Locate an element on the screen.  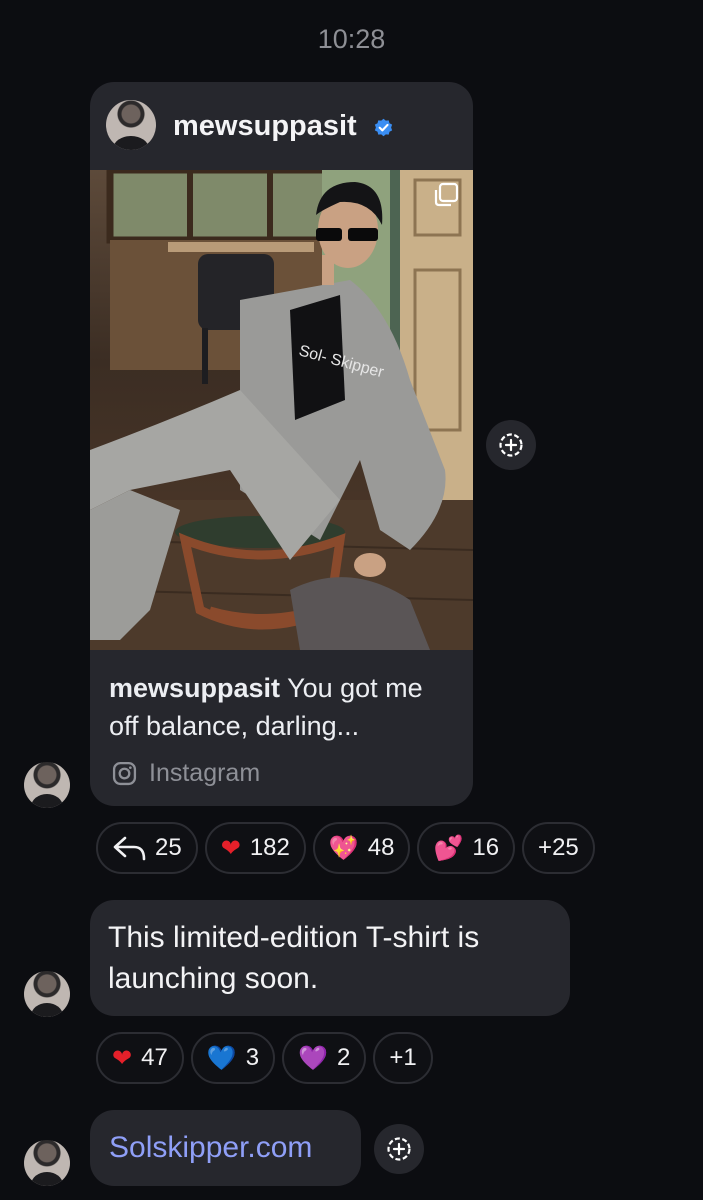
verified-badge-icon is located at coordinates (383, 127).